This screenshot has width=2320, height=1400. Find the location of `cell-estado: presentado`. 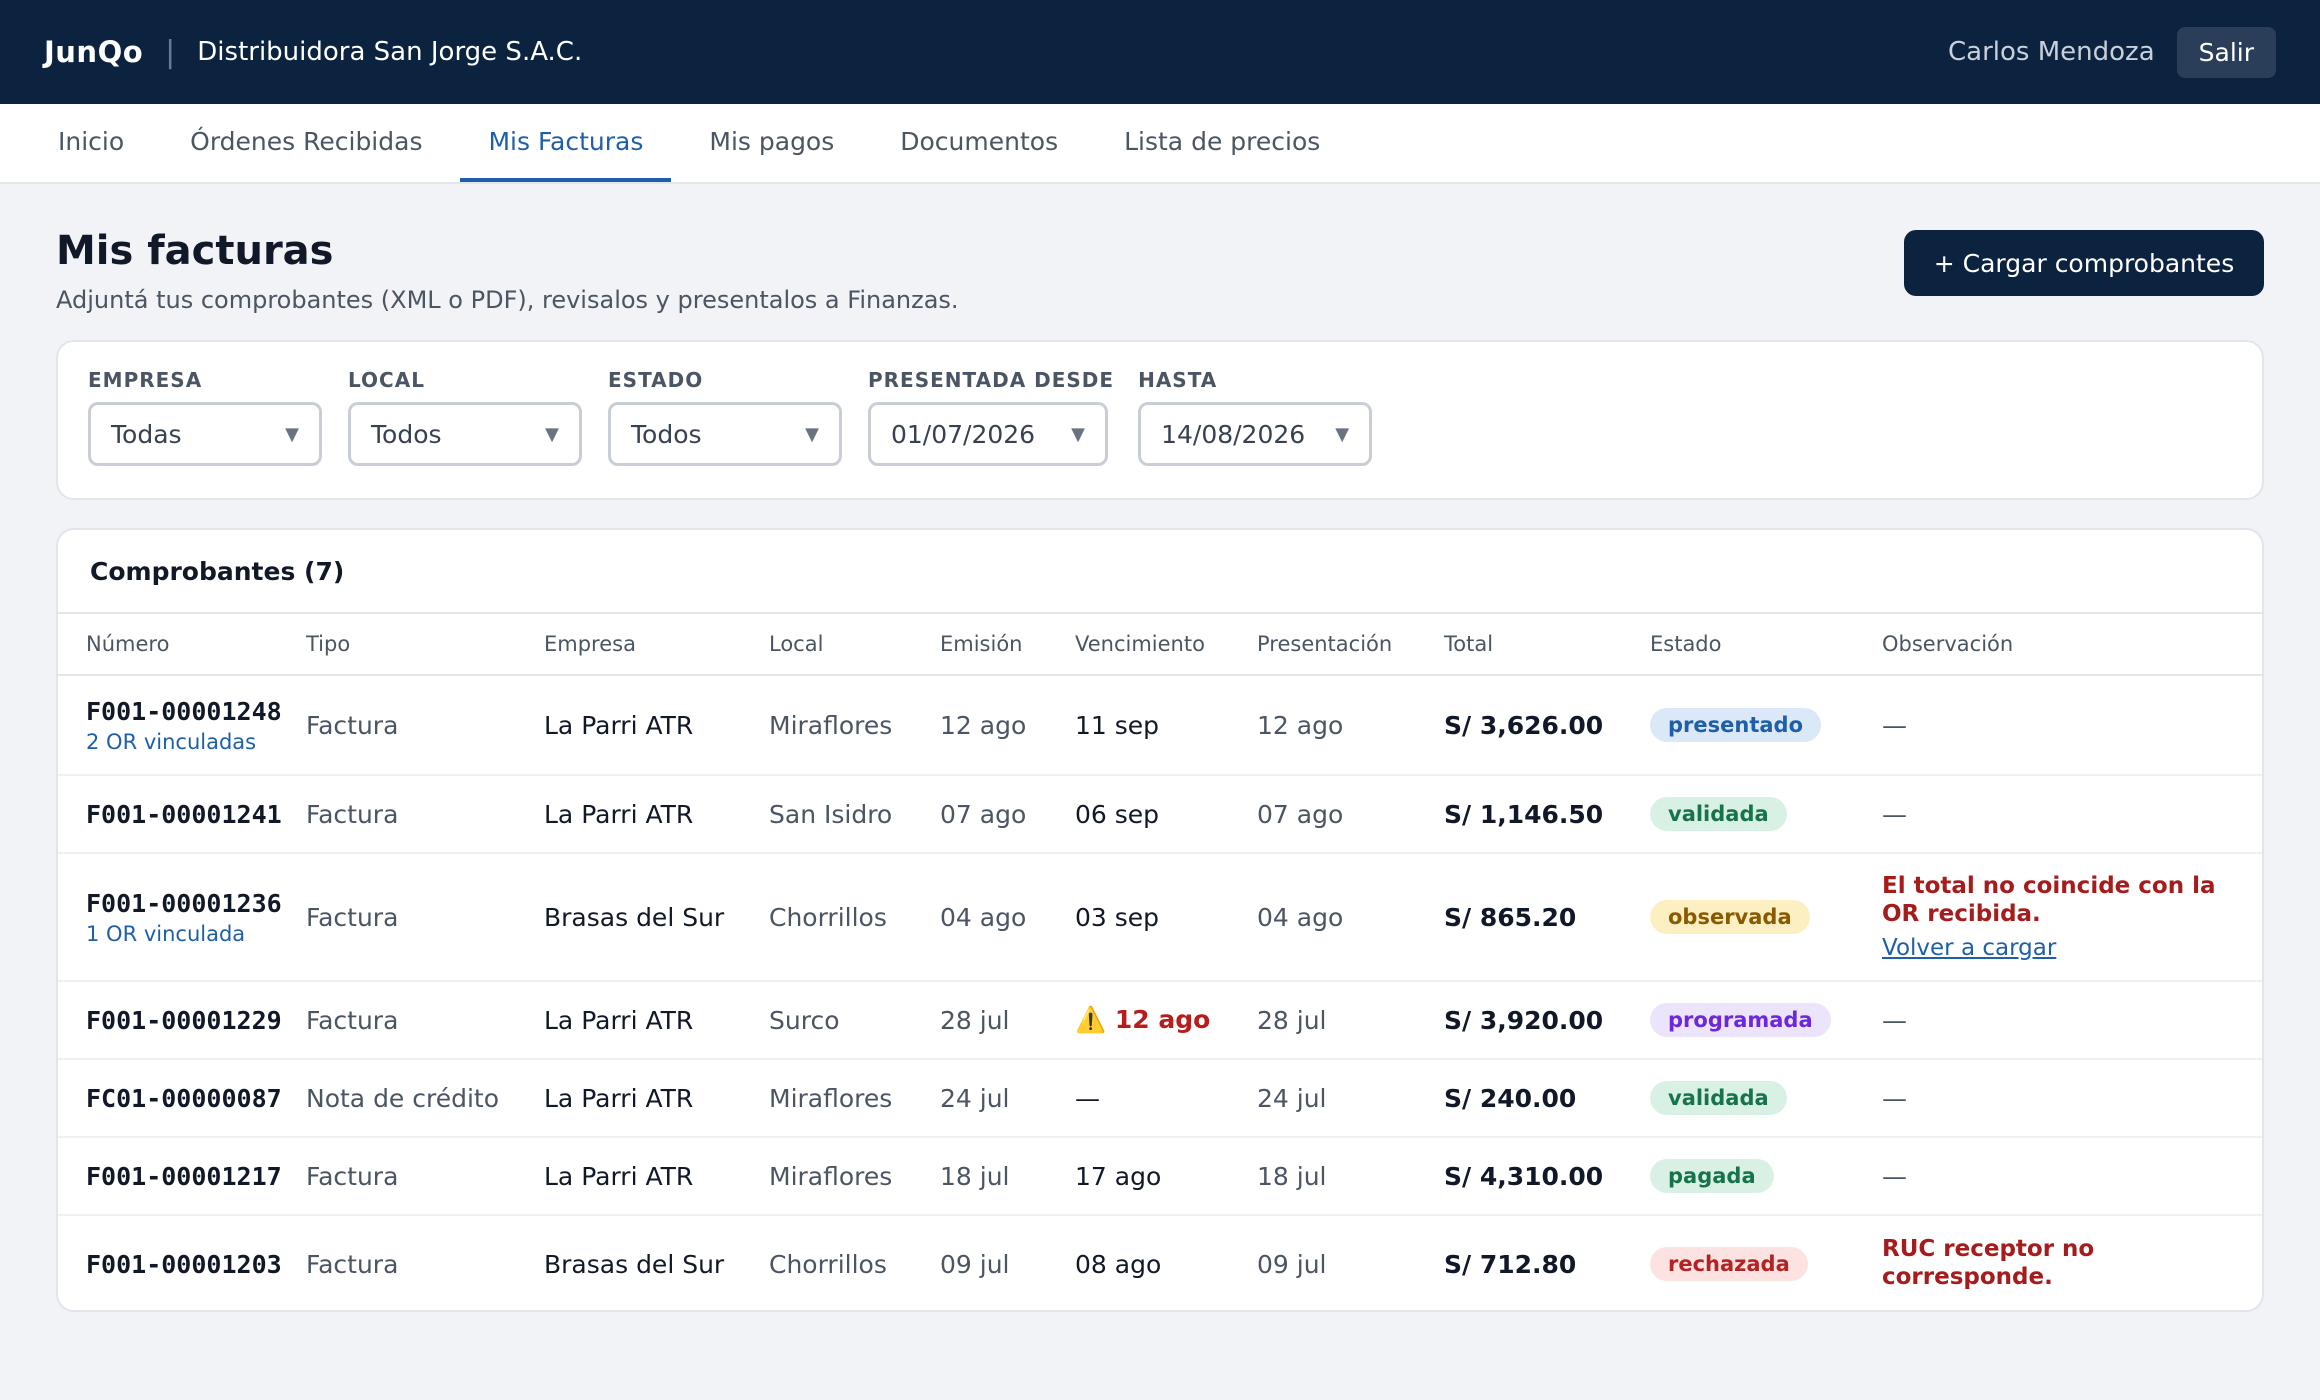

cell-estado: presentado is located at coordinates (1766, 725).